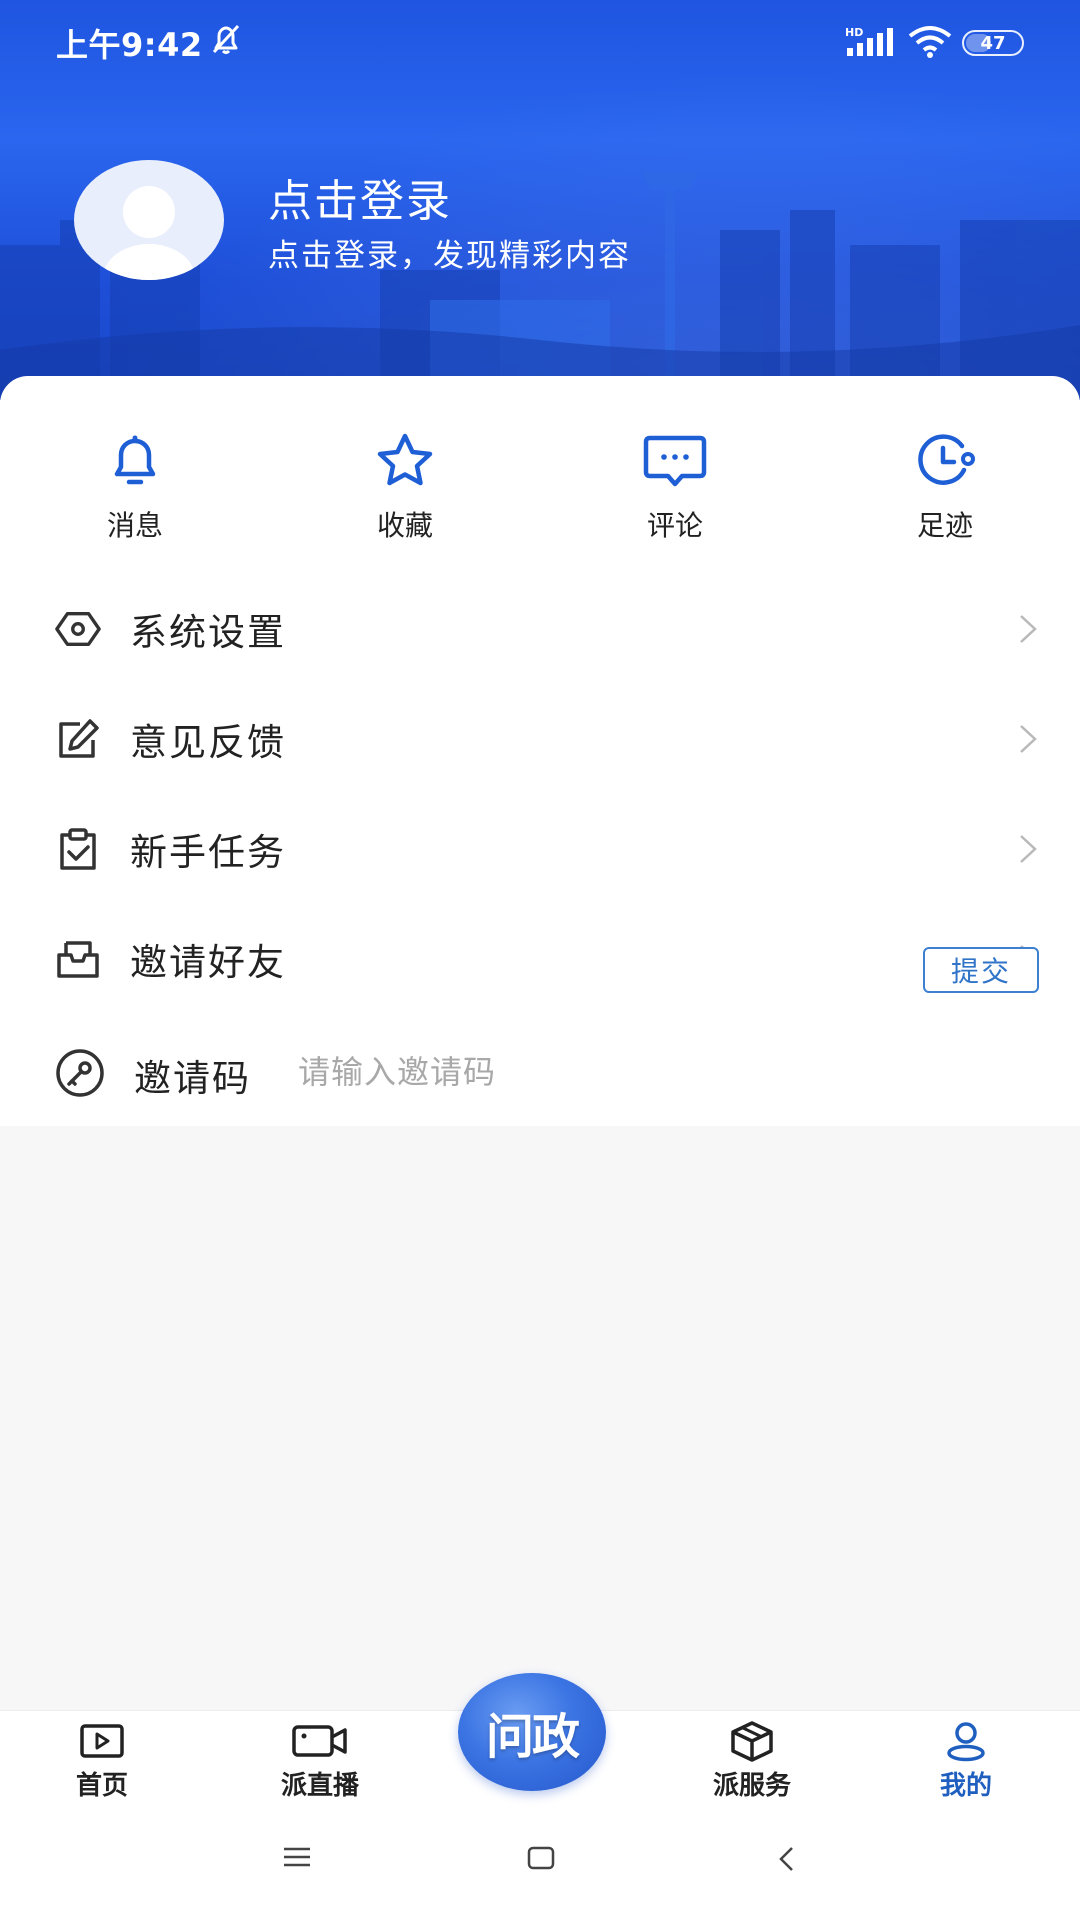  I want to click on settings-icon, so click(78, 629).